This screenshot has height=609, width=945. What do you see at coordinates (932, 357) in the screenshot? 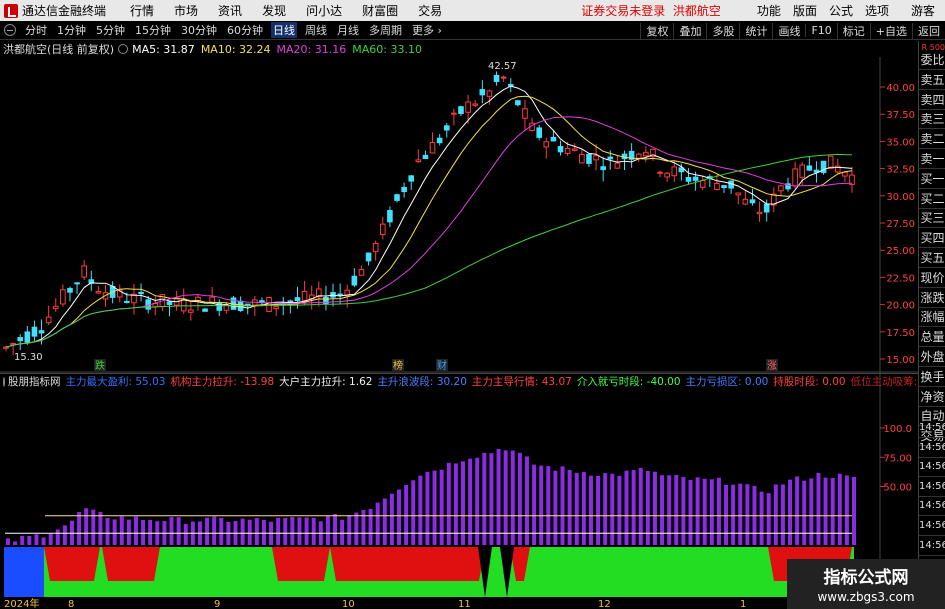
I see `sidebar-item: 外盘` at bounding box center [932, 357].